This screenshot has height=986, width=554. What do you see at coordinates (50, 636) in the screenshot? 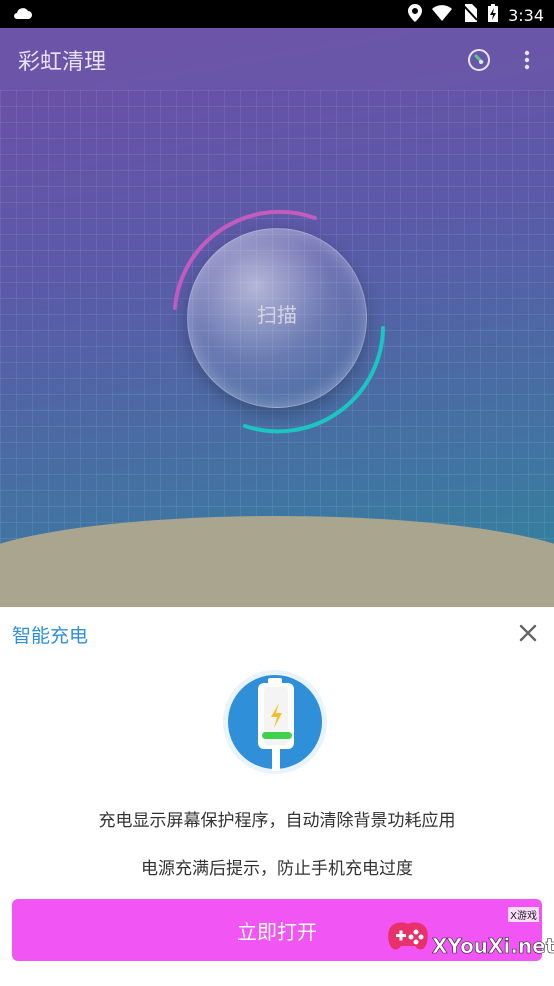
I see `sheet-title: 智能充电` at bounding box center [50, 636].